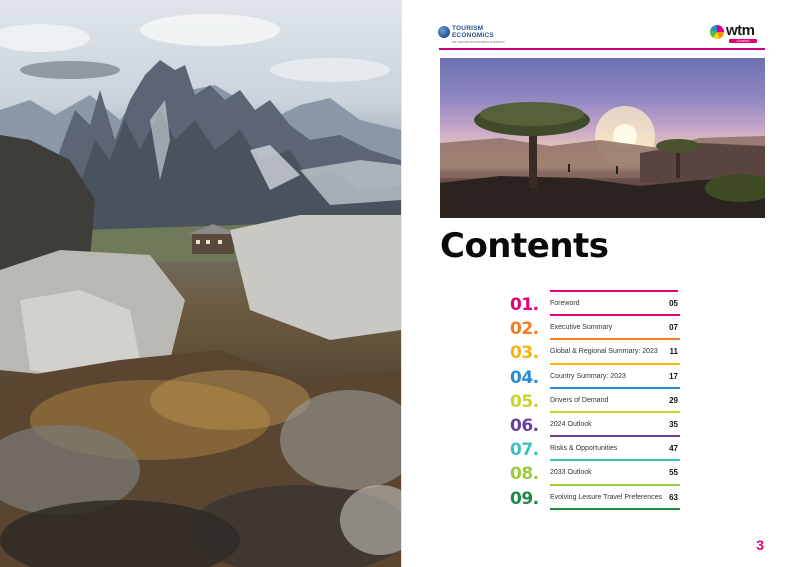 This screenshot has height=567, width=802. What do you see at coordinates (760, 545) in the screenshot?
I see `page-number: 3` at bounding box center [760, 545].